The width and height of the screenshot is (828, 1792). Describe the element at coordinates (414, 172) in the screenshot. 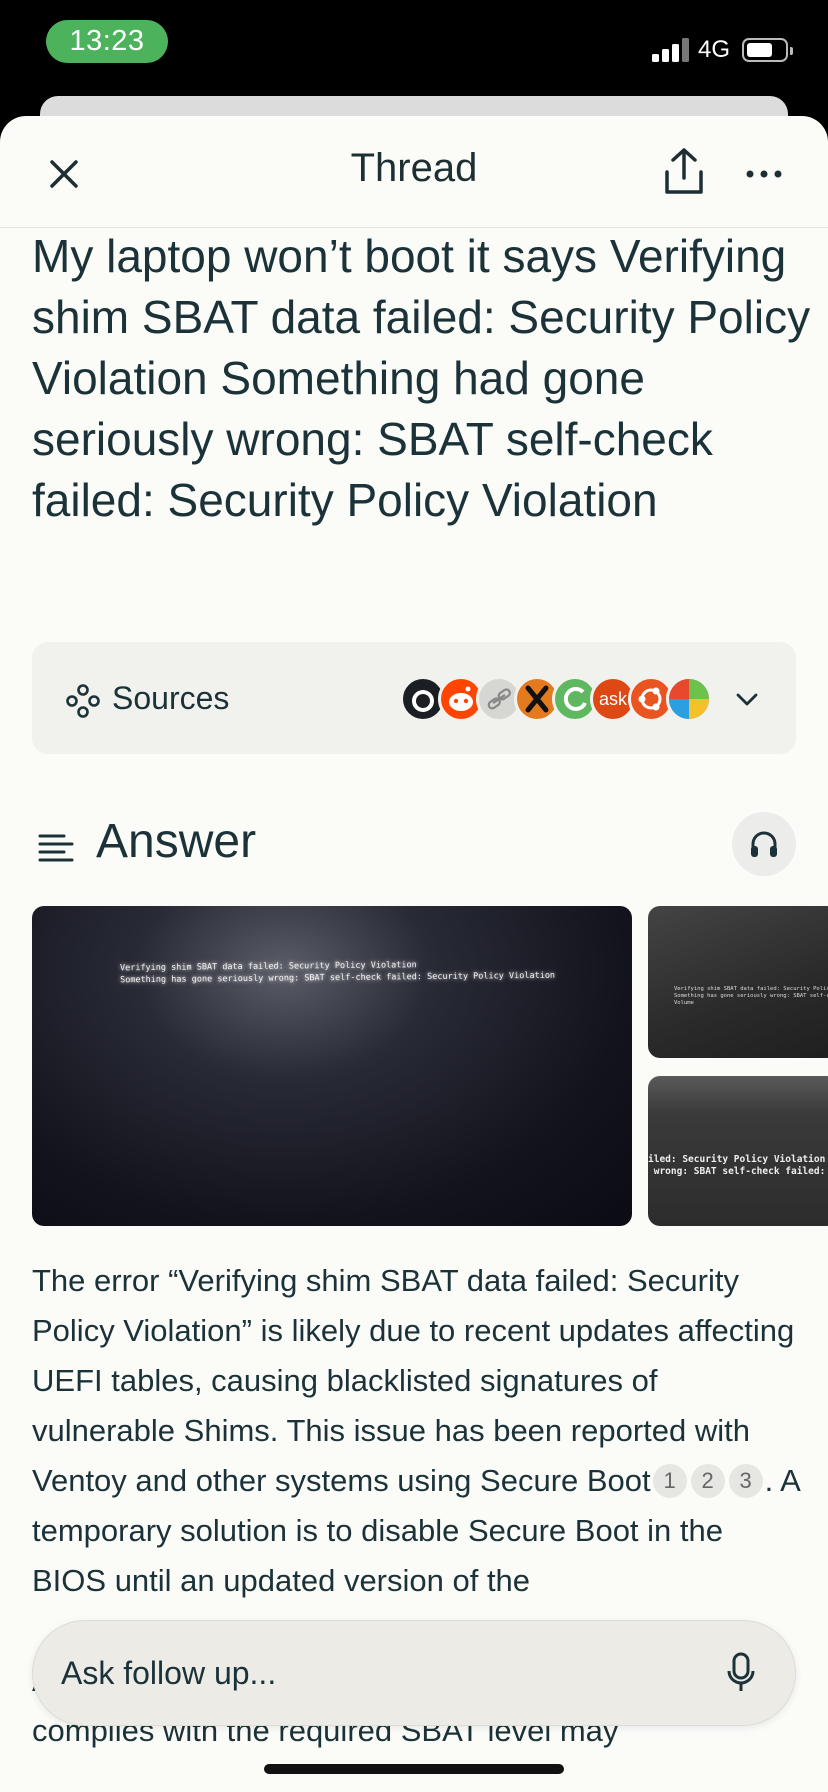

I see `nav-bar: Thread` at that location.